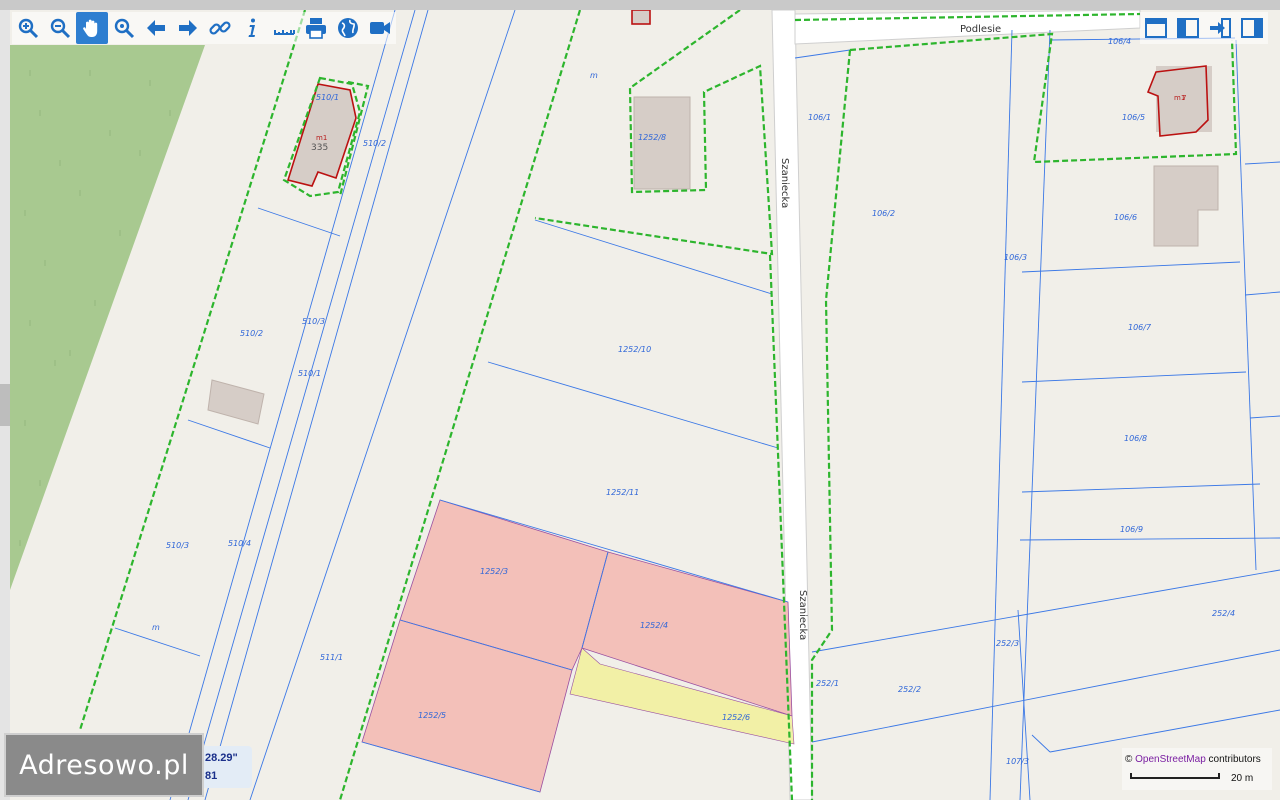  What do you see at coordinates (1140, 327) in the screenshot?
I see `parcel-label: 106/7` at bounding box center [1140, 327].